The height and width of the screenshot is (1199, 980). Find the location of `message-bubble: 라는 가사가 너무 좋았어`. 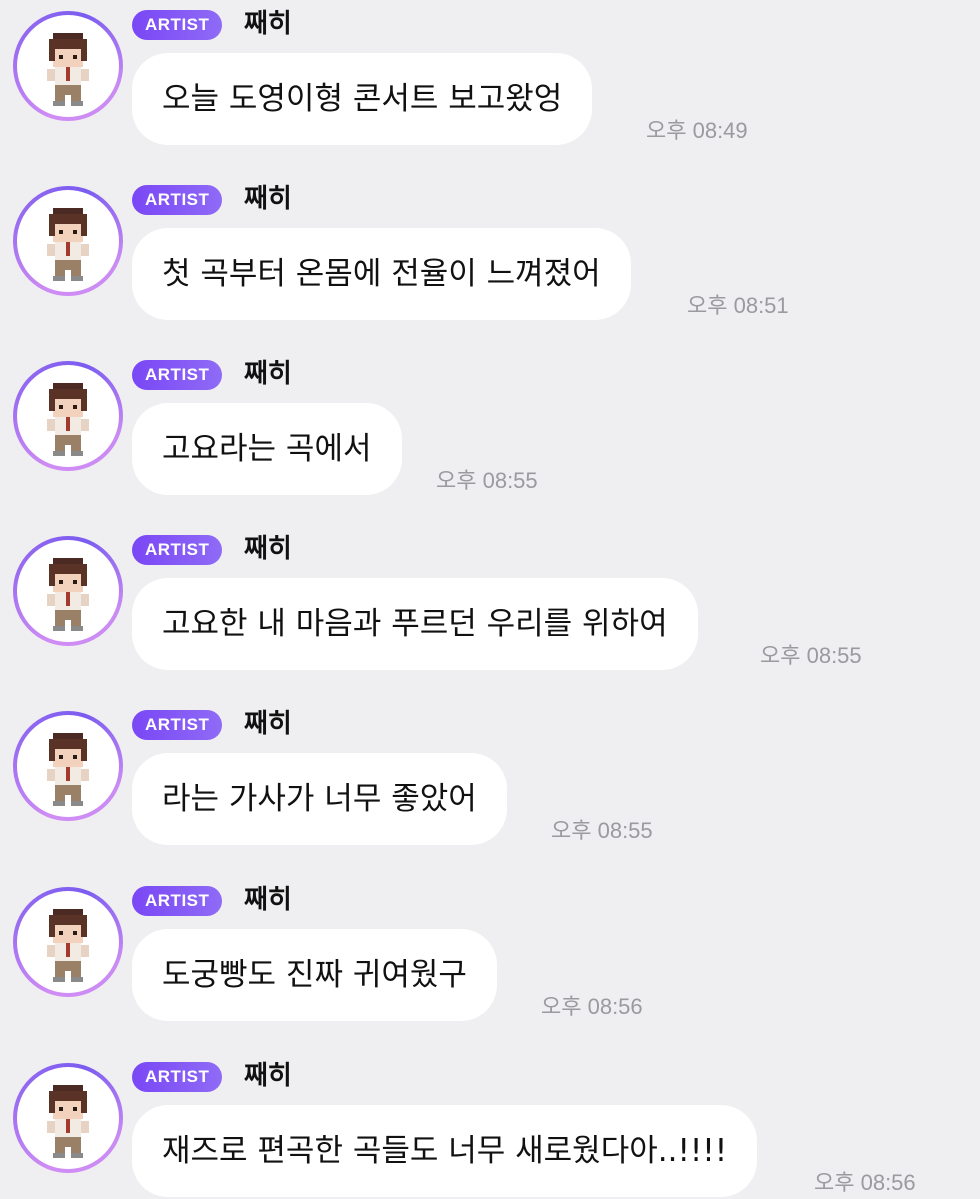

message-bubble: 라는 가사가 너무 좋았어 is located at coordinates (319, 799).